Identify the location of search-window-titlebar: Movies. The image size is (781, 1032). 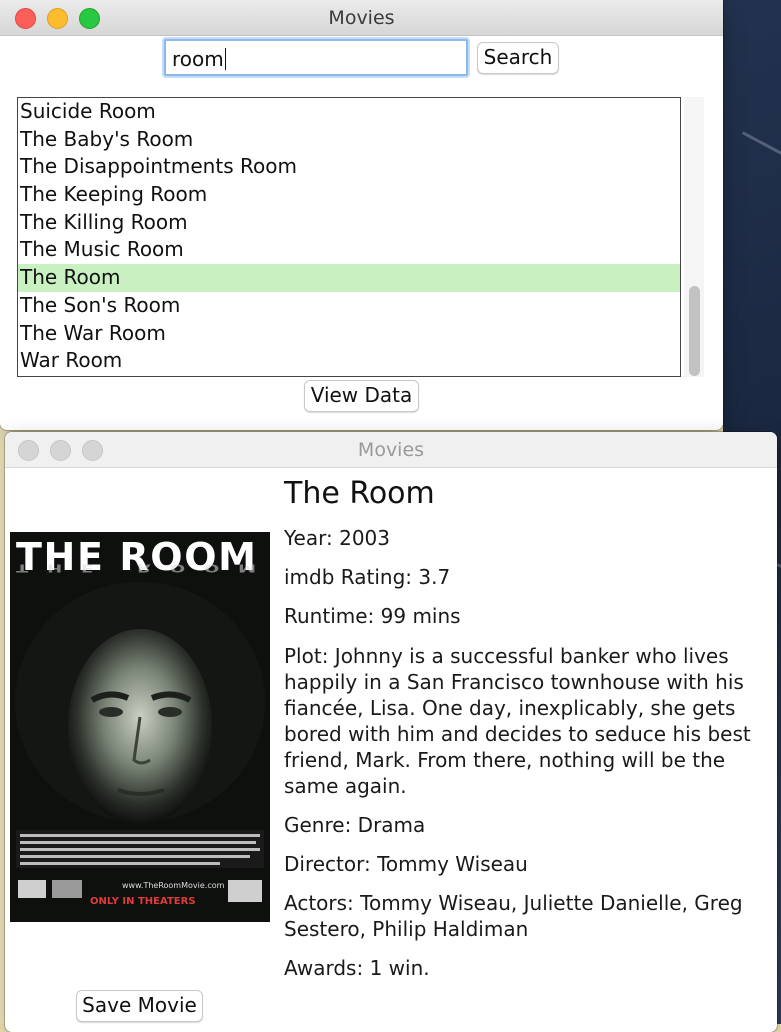
(361, 18).